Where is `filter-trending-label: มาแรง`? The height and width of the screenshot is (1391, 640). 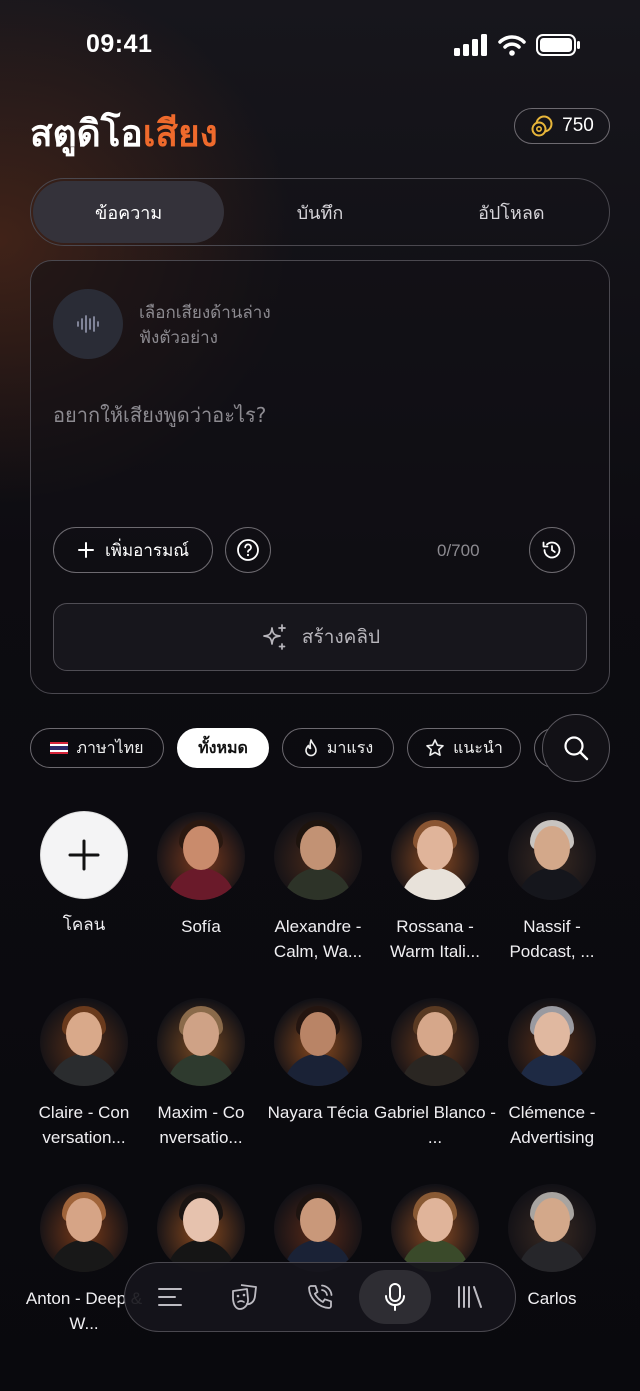
filter-trending-label: มาแรง is located at coordinates (350, 747).